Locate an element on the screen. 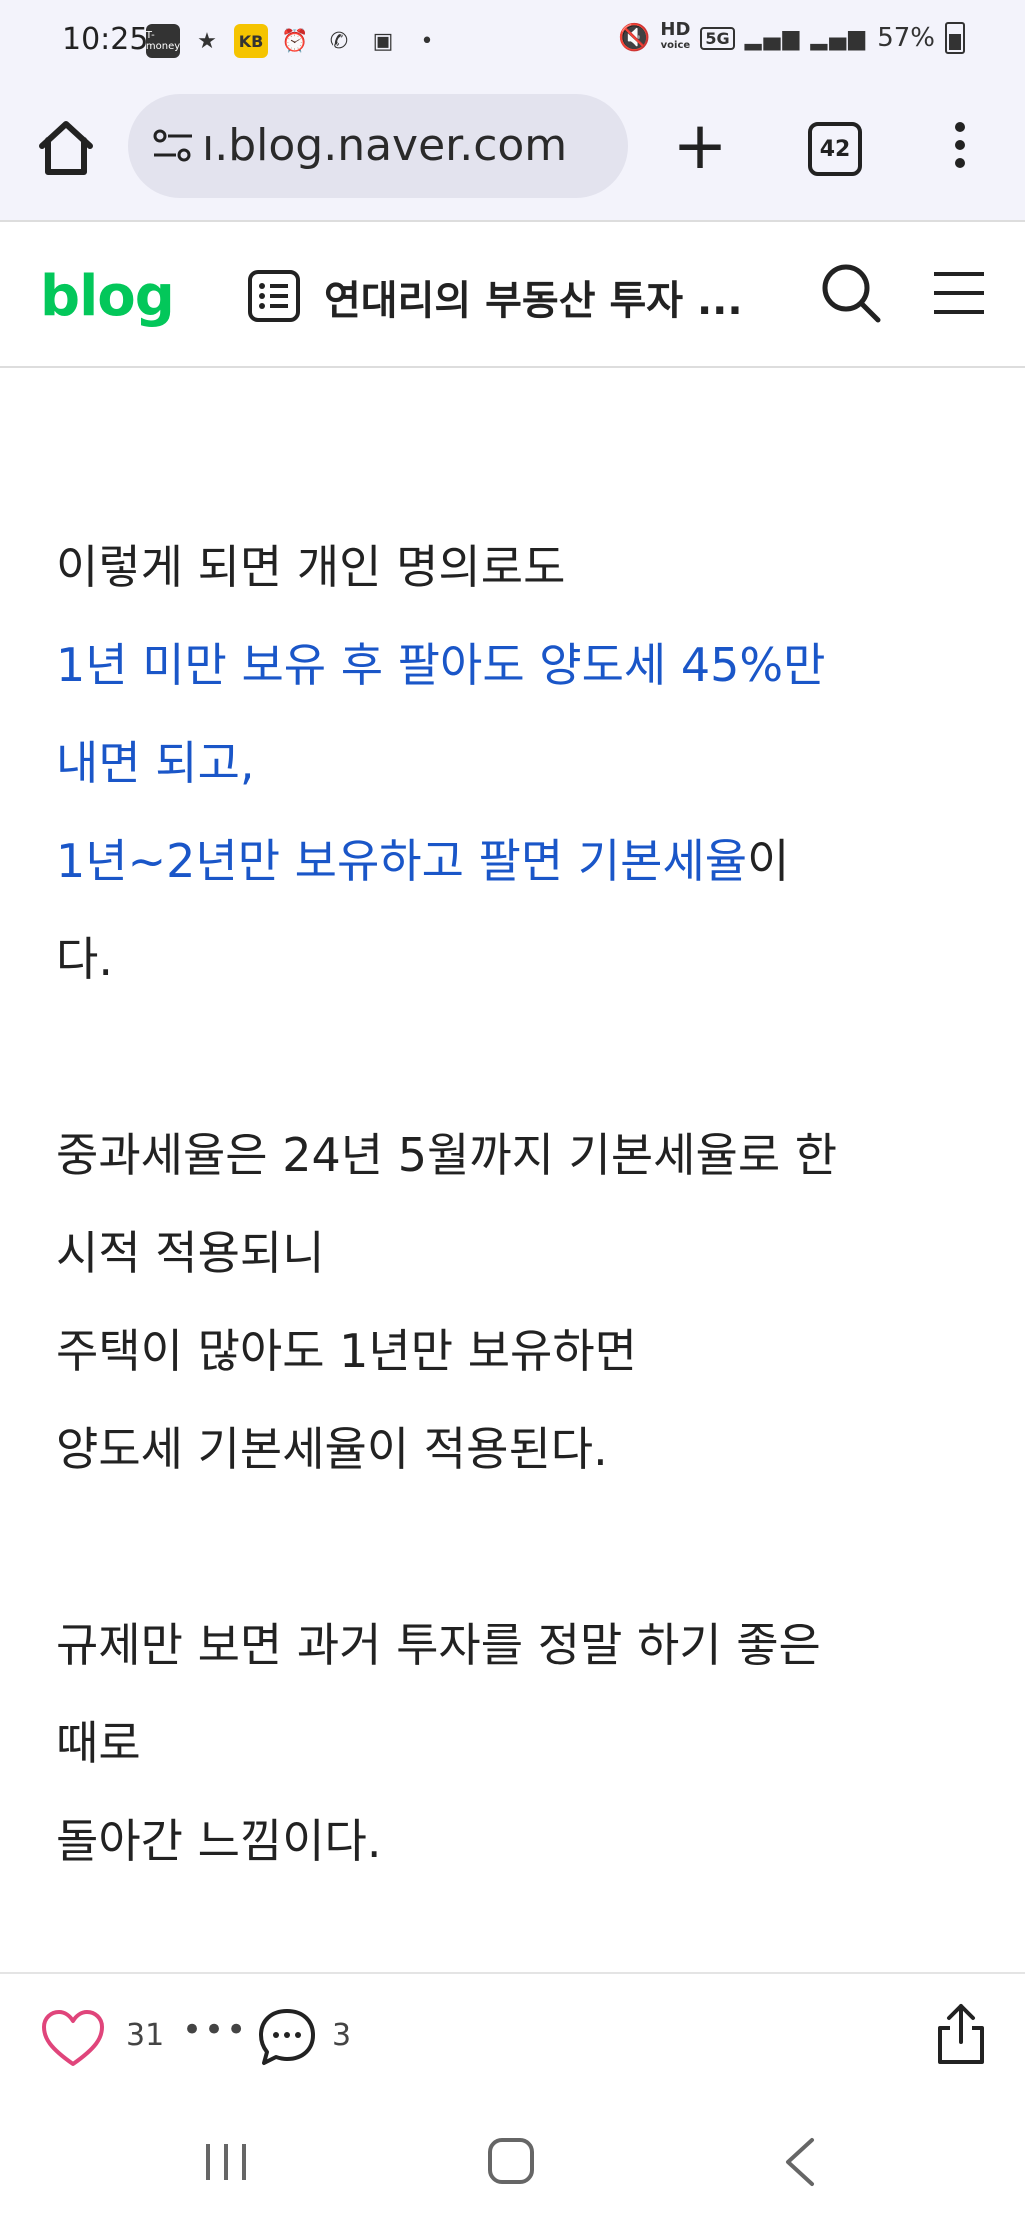 This screenshot has width=1025, height=2221. new-tab-button: + is located at coordinates (700, 146).